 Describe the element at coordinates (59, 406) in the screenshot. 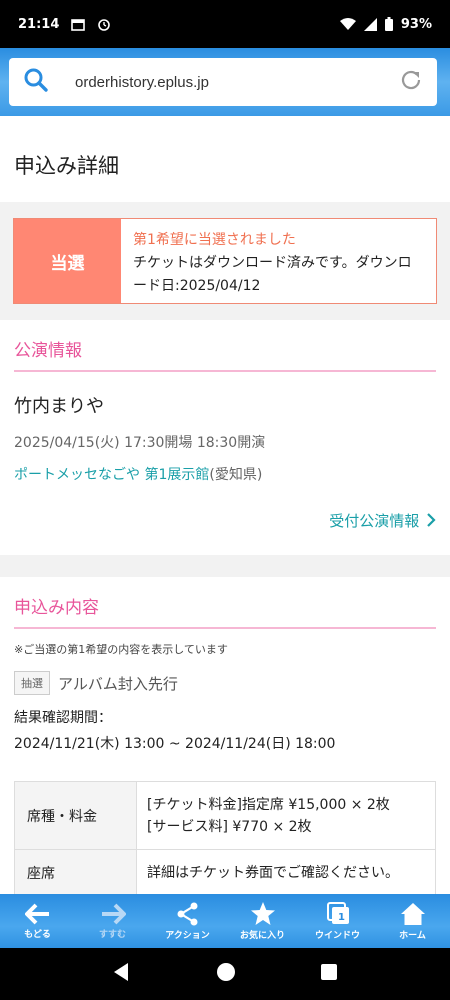

I see `performance-name: 竹内まりや` at that location.